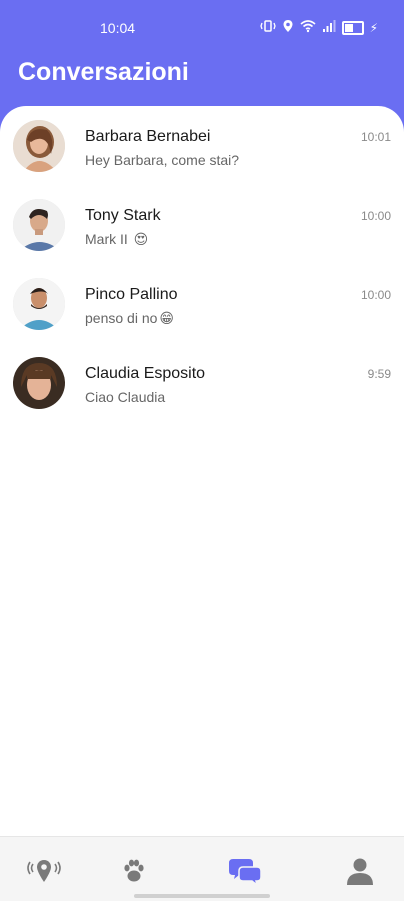 This screenshot has width=404, height=901. I want to click on emoji: 😁, so click(167, 318).